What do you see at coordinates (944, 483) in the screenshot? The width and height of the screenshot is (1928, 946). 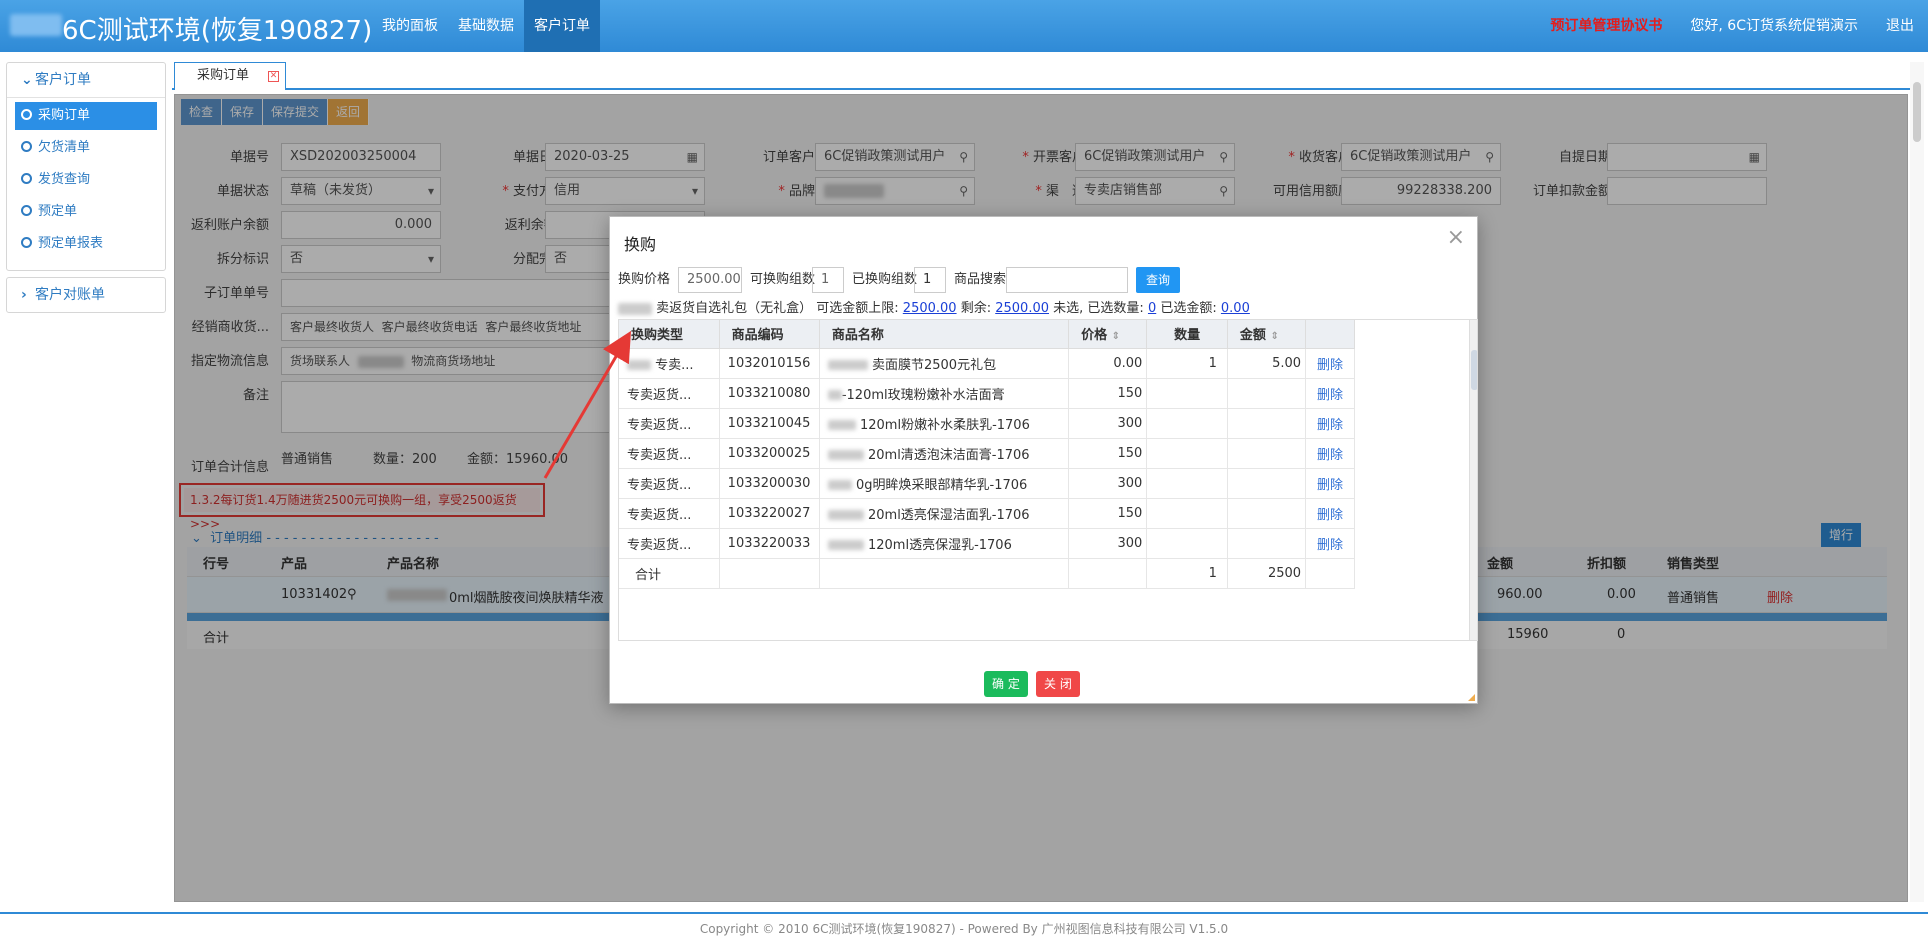 I see `cell-name: 0g明眸焕采眼部精华乳-1706` at bounding box center [944, 483].